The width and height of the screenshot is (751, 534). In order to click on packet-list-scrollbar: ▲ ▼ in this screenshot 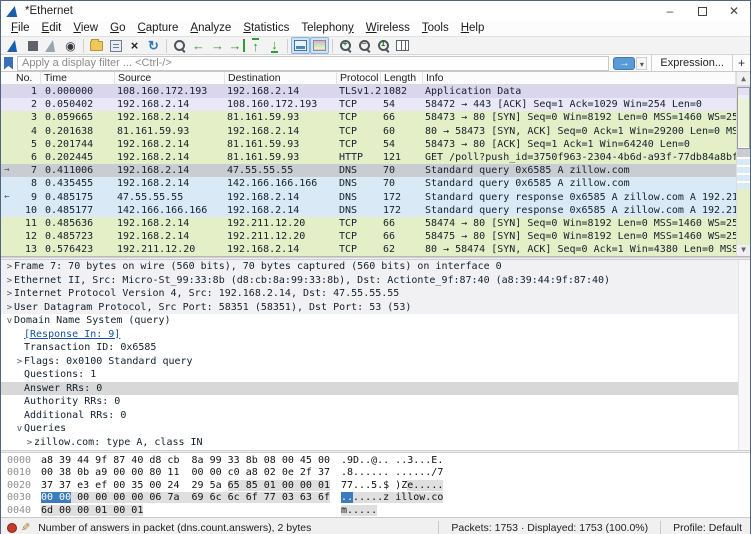, I will do `click(743, 164)`.